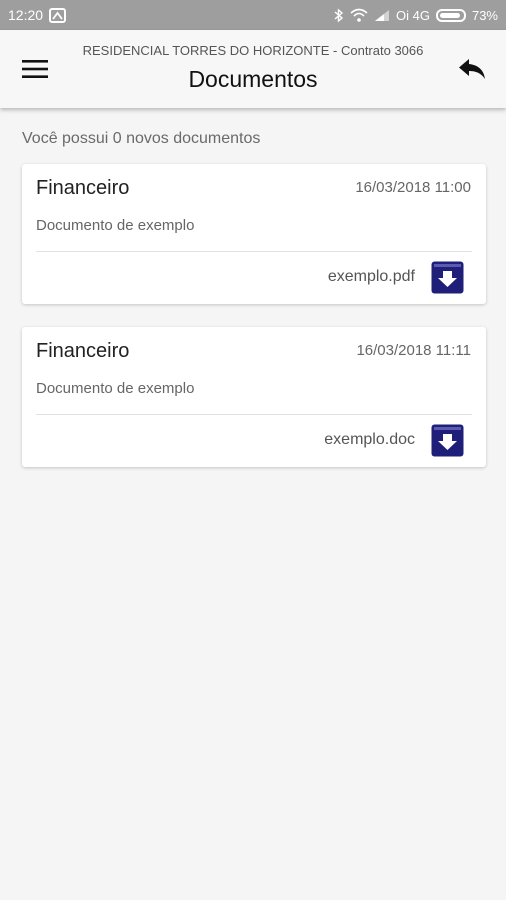  What do you see at coordinates (26, 15) in the screenshot?
I see `status-time: 12:20` at bounding box center [26, 15].